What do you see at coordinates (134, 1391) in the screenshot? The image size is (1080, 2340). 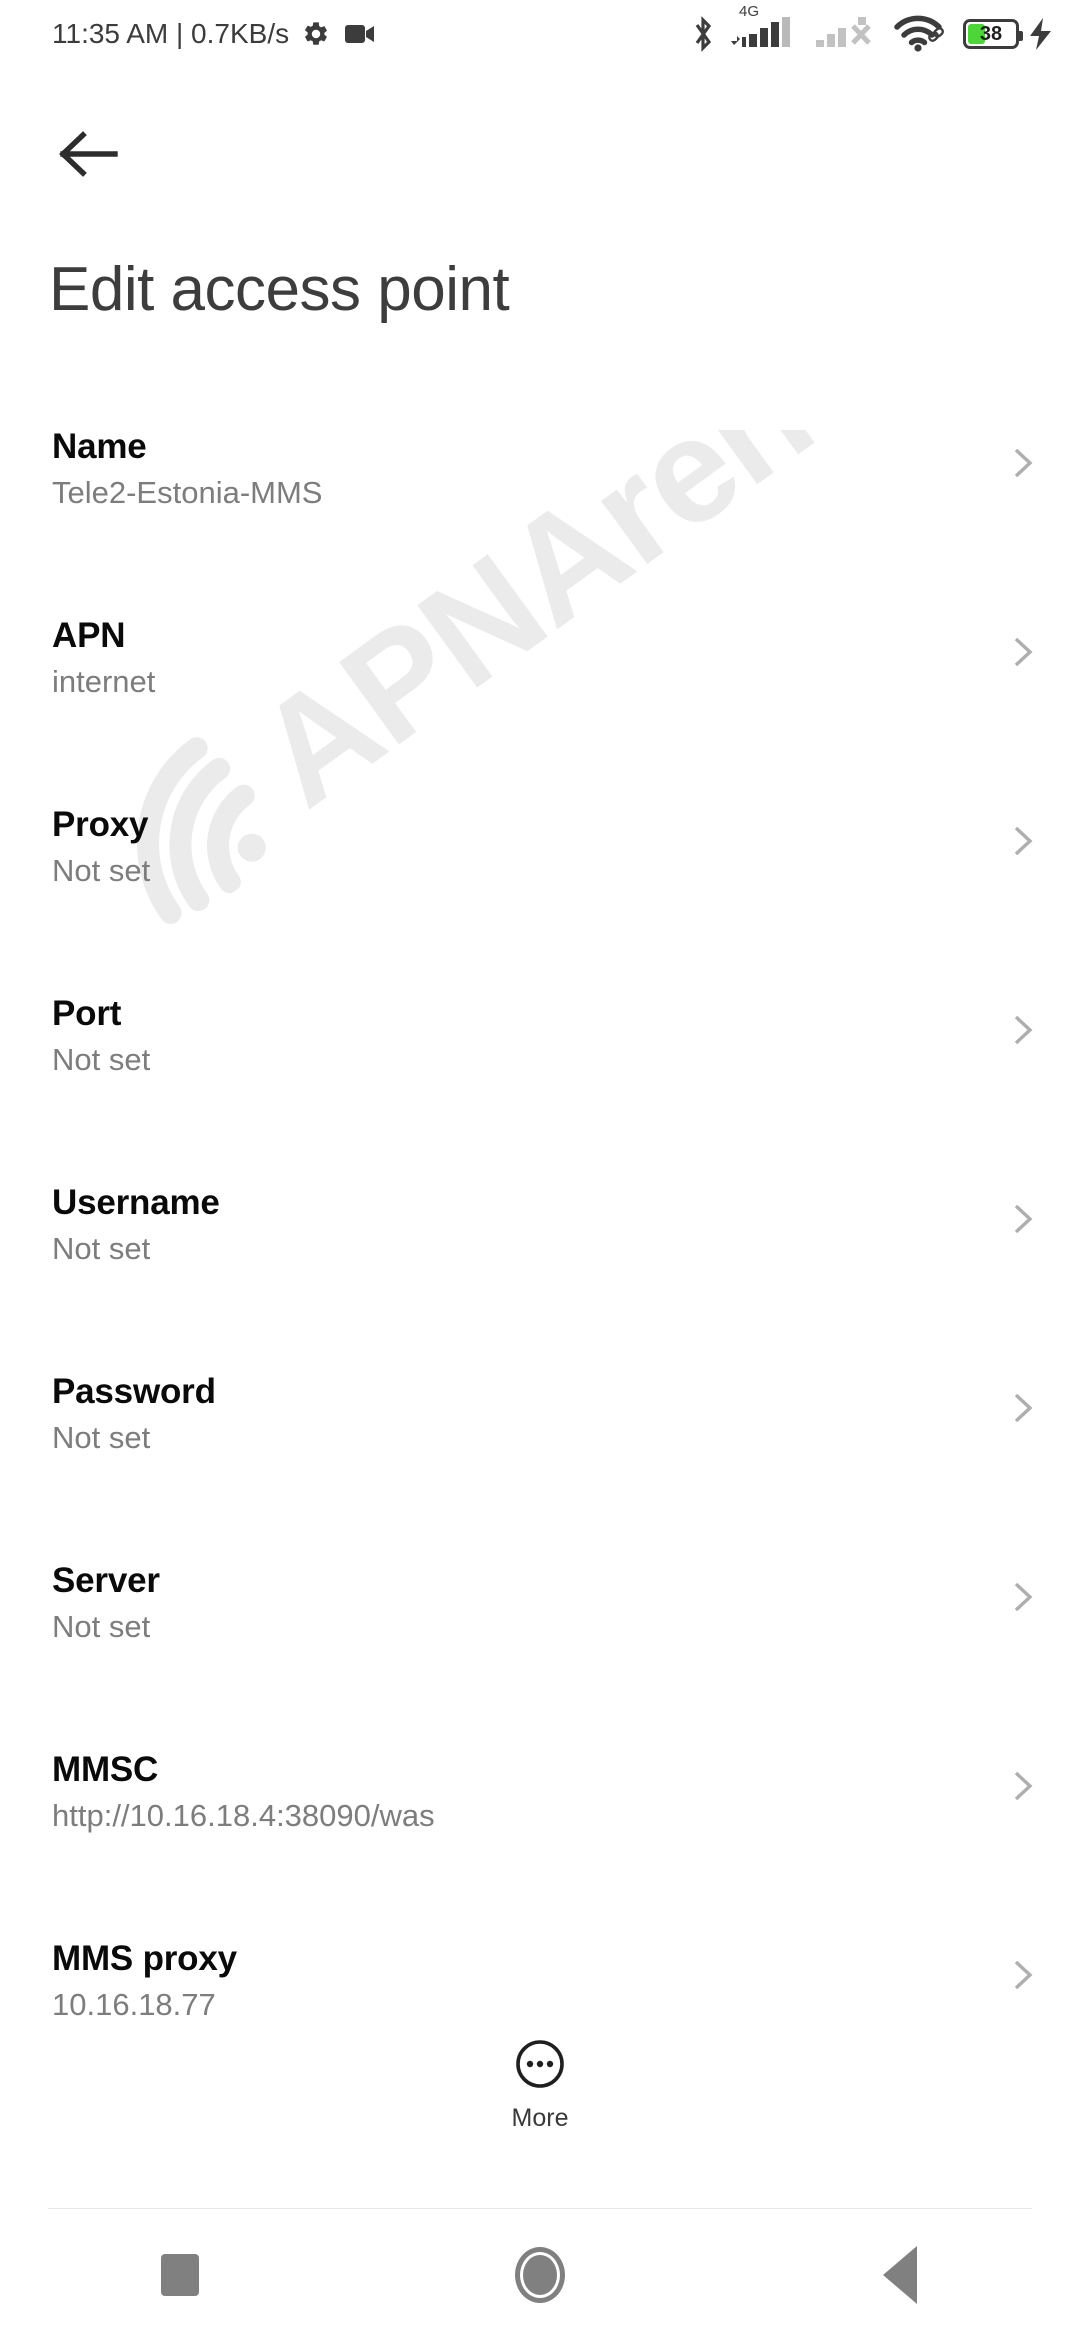 I see `field-label: Password` at bounding box center [134, 1391].